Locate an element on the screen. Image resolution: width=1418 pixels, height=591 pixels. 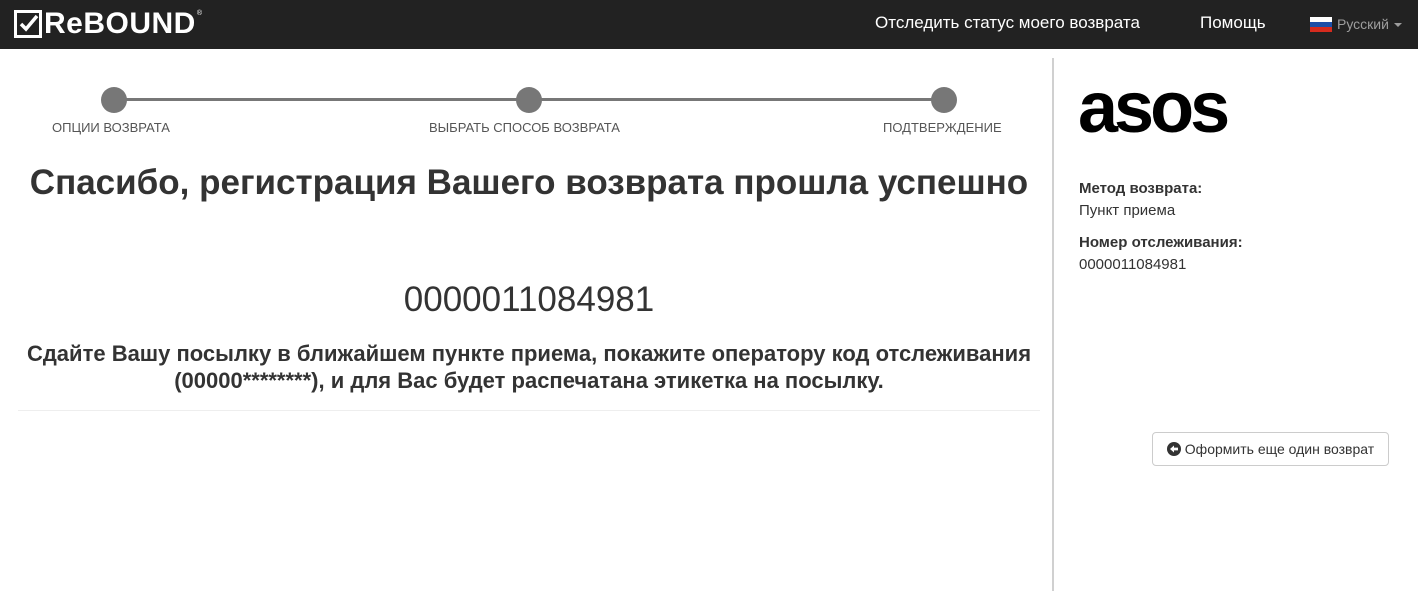
step-2-label: ВЫБРАТЬ СПОСОБ ВОЗВРАТА is located at coordinates (524, 127).